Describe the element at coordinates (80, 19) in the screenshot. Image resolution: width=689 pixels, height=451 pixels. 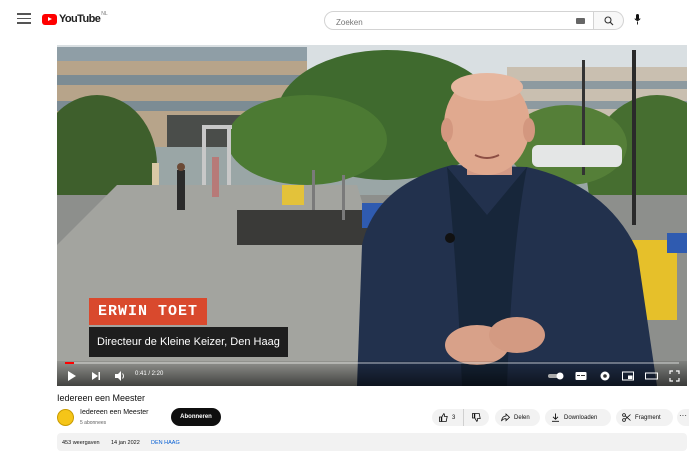
I see `logo-text: YouTube` at that location.